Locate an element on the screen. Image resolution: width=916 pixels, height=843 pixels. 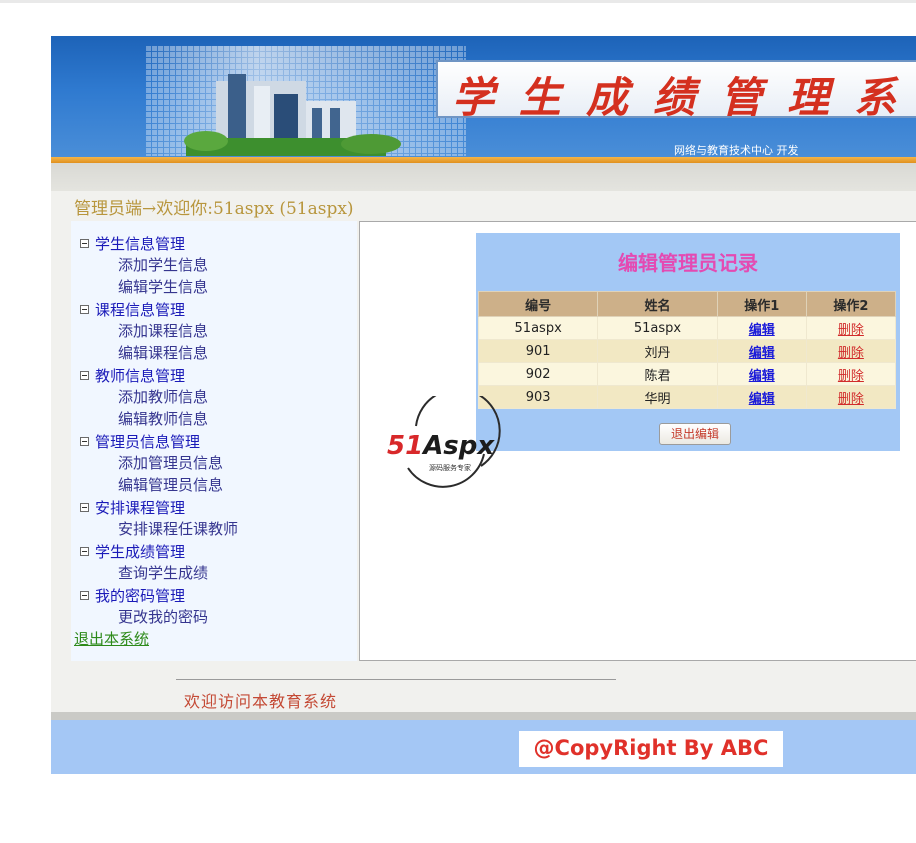
cell-name: 华明 is located at coordinates (657, 397).